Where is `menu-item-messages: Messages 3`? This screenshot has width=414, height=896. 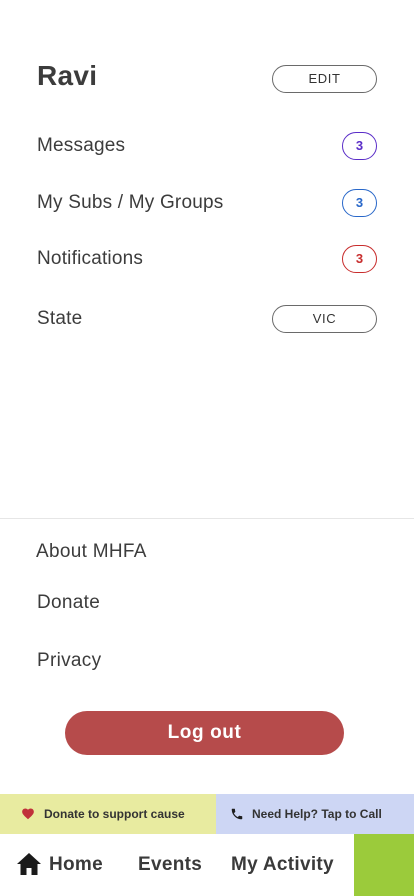
menu-item-messages: Messages 3 is located at coordinates (207, 146).